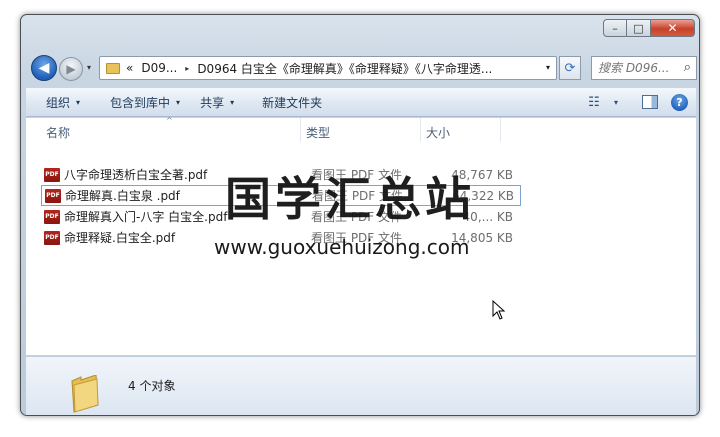 Image resolution: width=720 pixels, height=437 pixels. Describe the element at coordinates (281, 237) in the screenshot. I see `file-row: PDF 命理释疑.白宝全.pdf 看图王 PDF 文件 14,805 KB` at that location.